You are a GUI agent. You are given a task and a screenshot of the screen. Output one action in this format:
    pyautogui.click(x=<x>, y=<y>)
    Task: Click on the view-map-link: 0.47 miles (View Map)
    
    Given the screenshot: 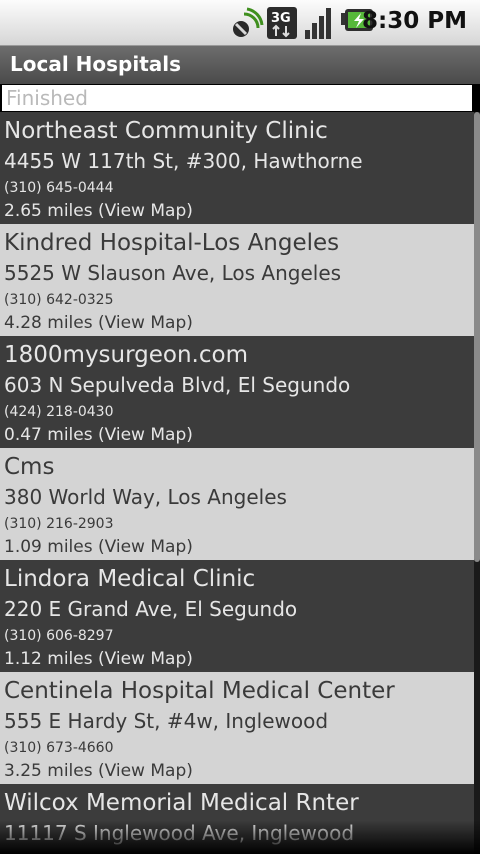 What is the action you would take?
    pyautogui.click(x=98, y=435)
    